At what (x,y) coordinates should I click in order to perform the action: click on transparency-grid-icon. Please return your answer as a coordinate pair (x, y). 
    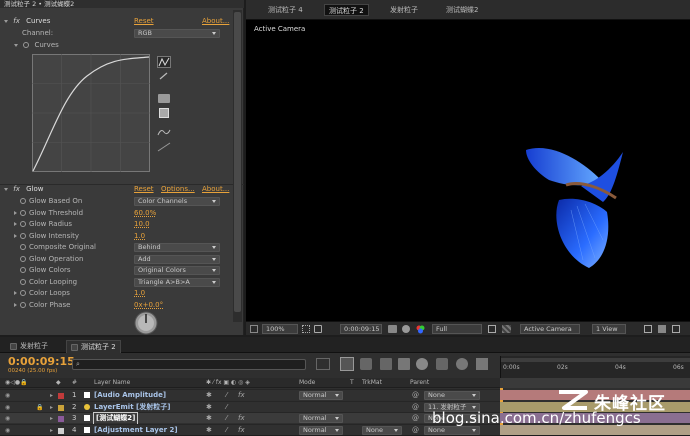
    Looking at the image, I should click on (506, 329).